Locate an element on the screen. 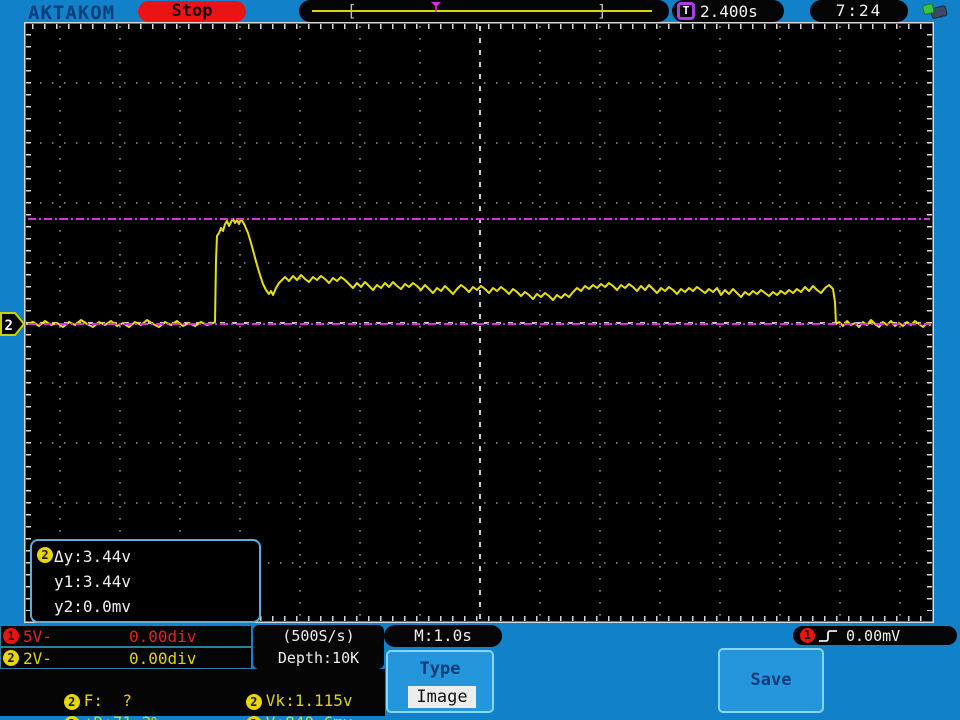 This screenshot has height=720, width=960. channel1-volts-per-div: 5V- is located at coordinates (37, 636).